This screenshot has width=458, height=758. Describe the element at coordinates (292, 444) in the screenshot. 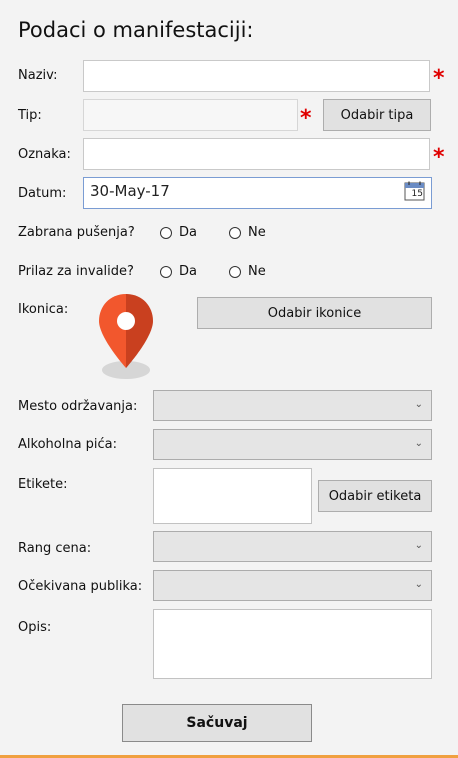

I see `alcohol-combobox: ⌄` at that location.